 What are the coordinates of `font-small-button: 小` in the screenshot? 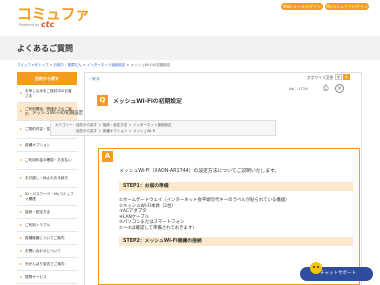 It's located at (338, 77).